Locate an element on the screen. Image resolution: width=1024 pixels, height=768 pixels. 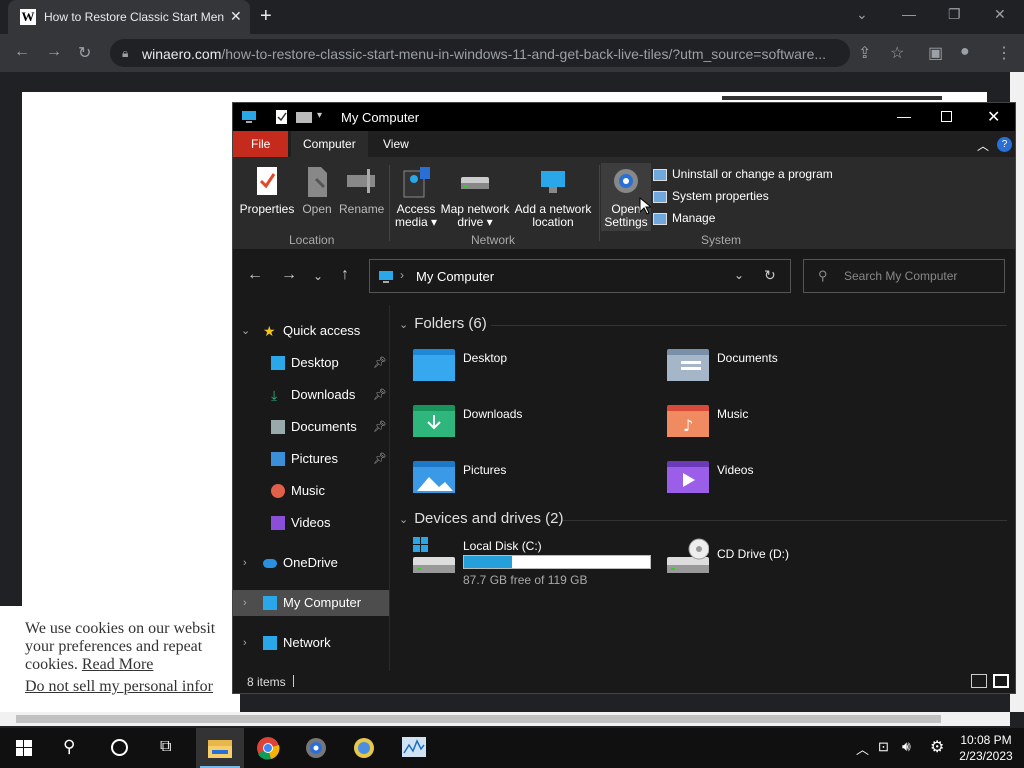
cortana-icon is located at coordinates (119, 747).